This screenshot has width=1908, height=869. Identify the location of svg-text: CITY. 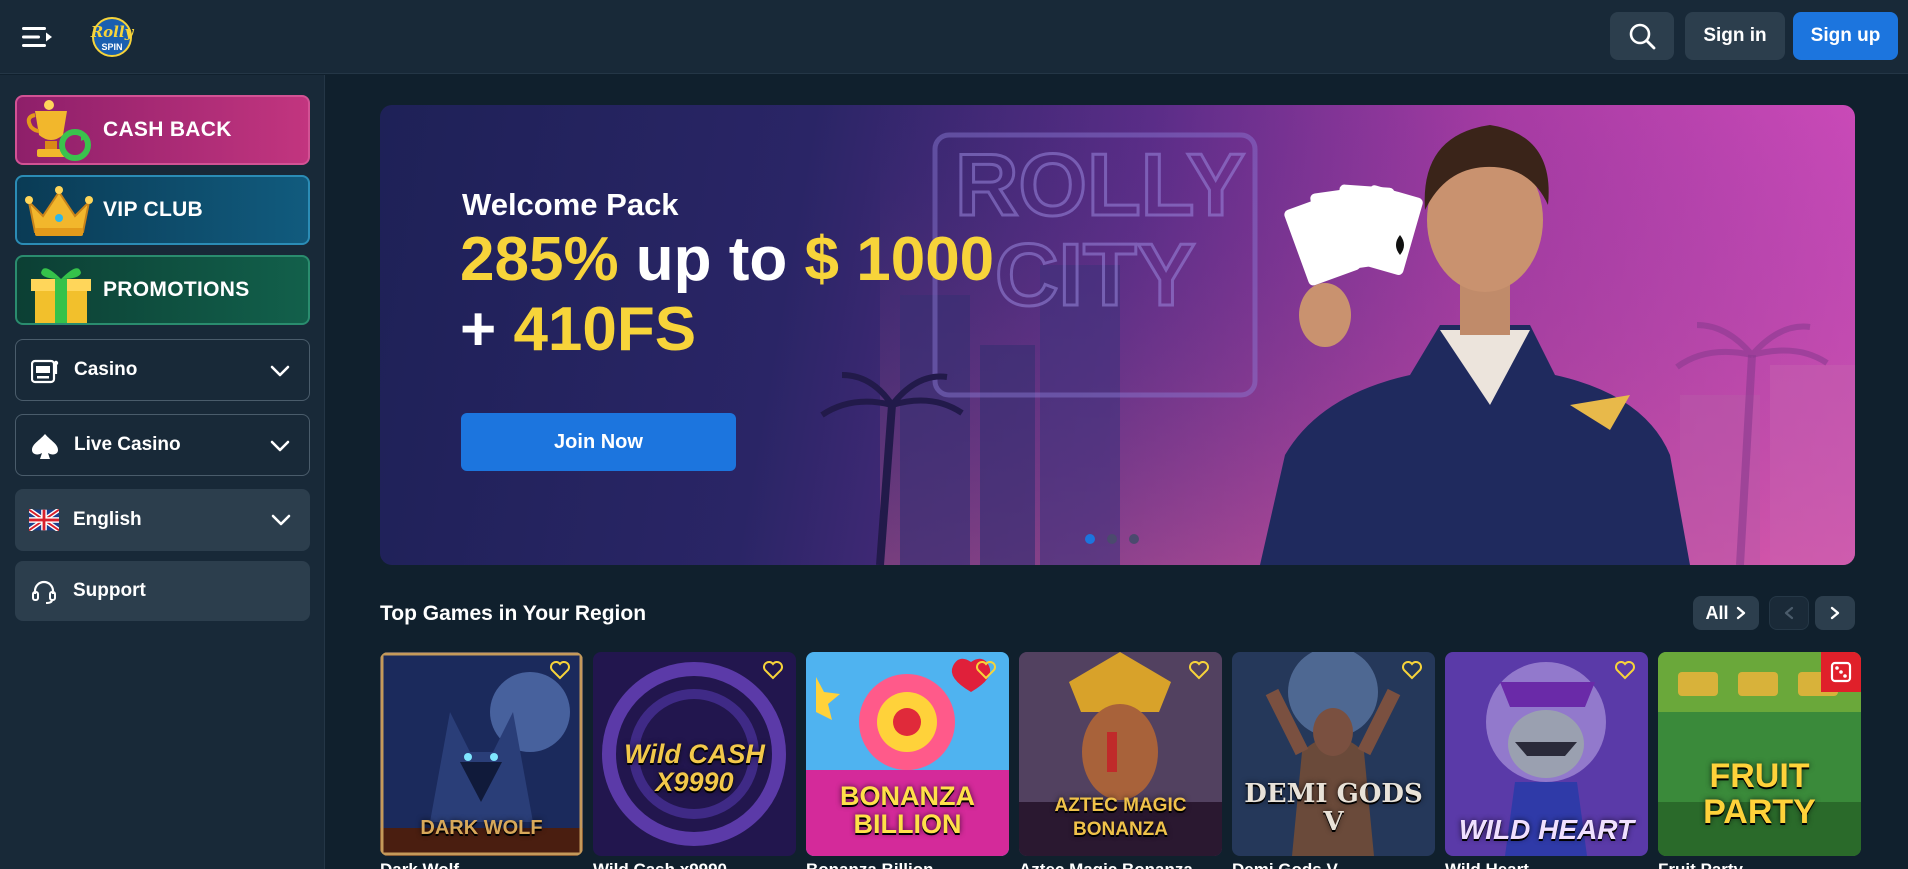
(1095, 274).